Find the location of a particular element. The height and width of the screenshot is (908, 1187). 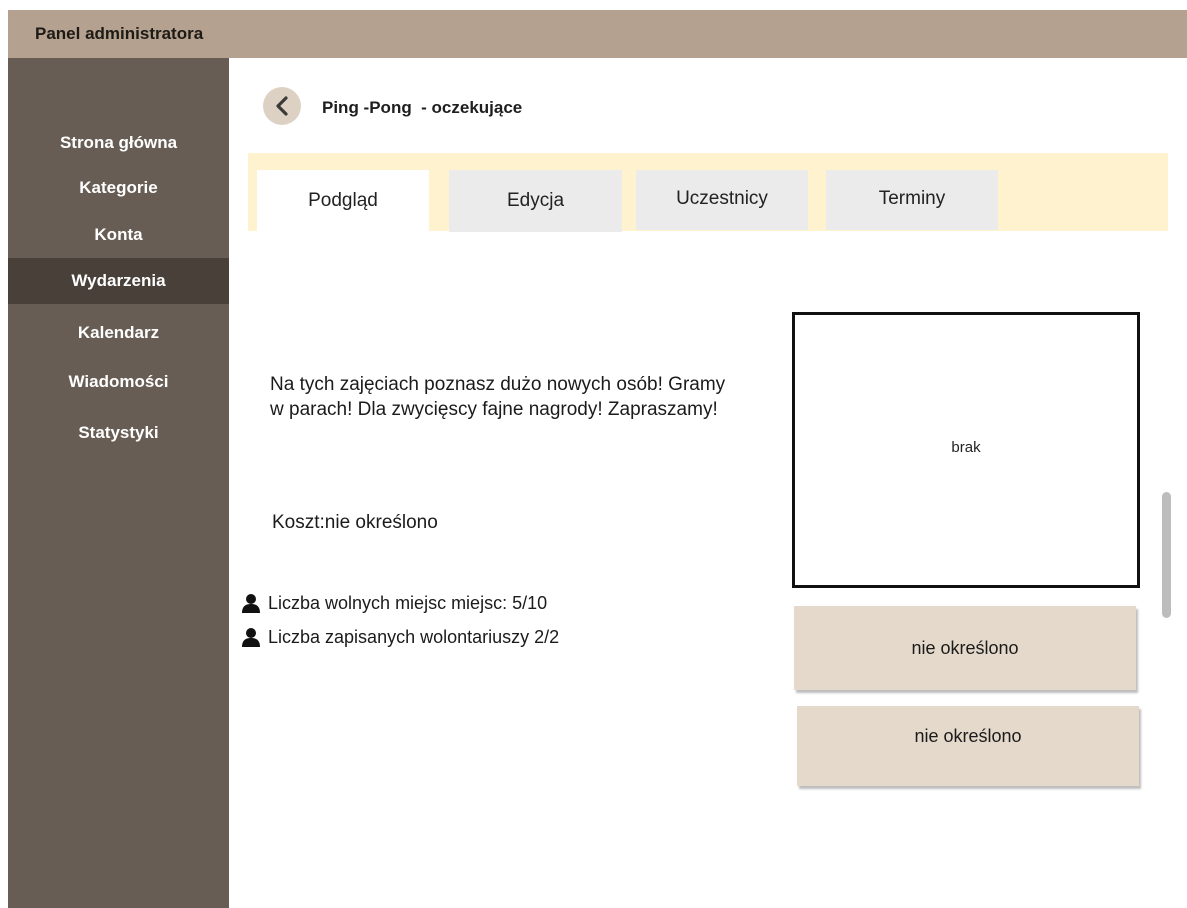

sidebar-item-accounts: Konta is located at coordinates (118, 235).